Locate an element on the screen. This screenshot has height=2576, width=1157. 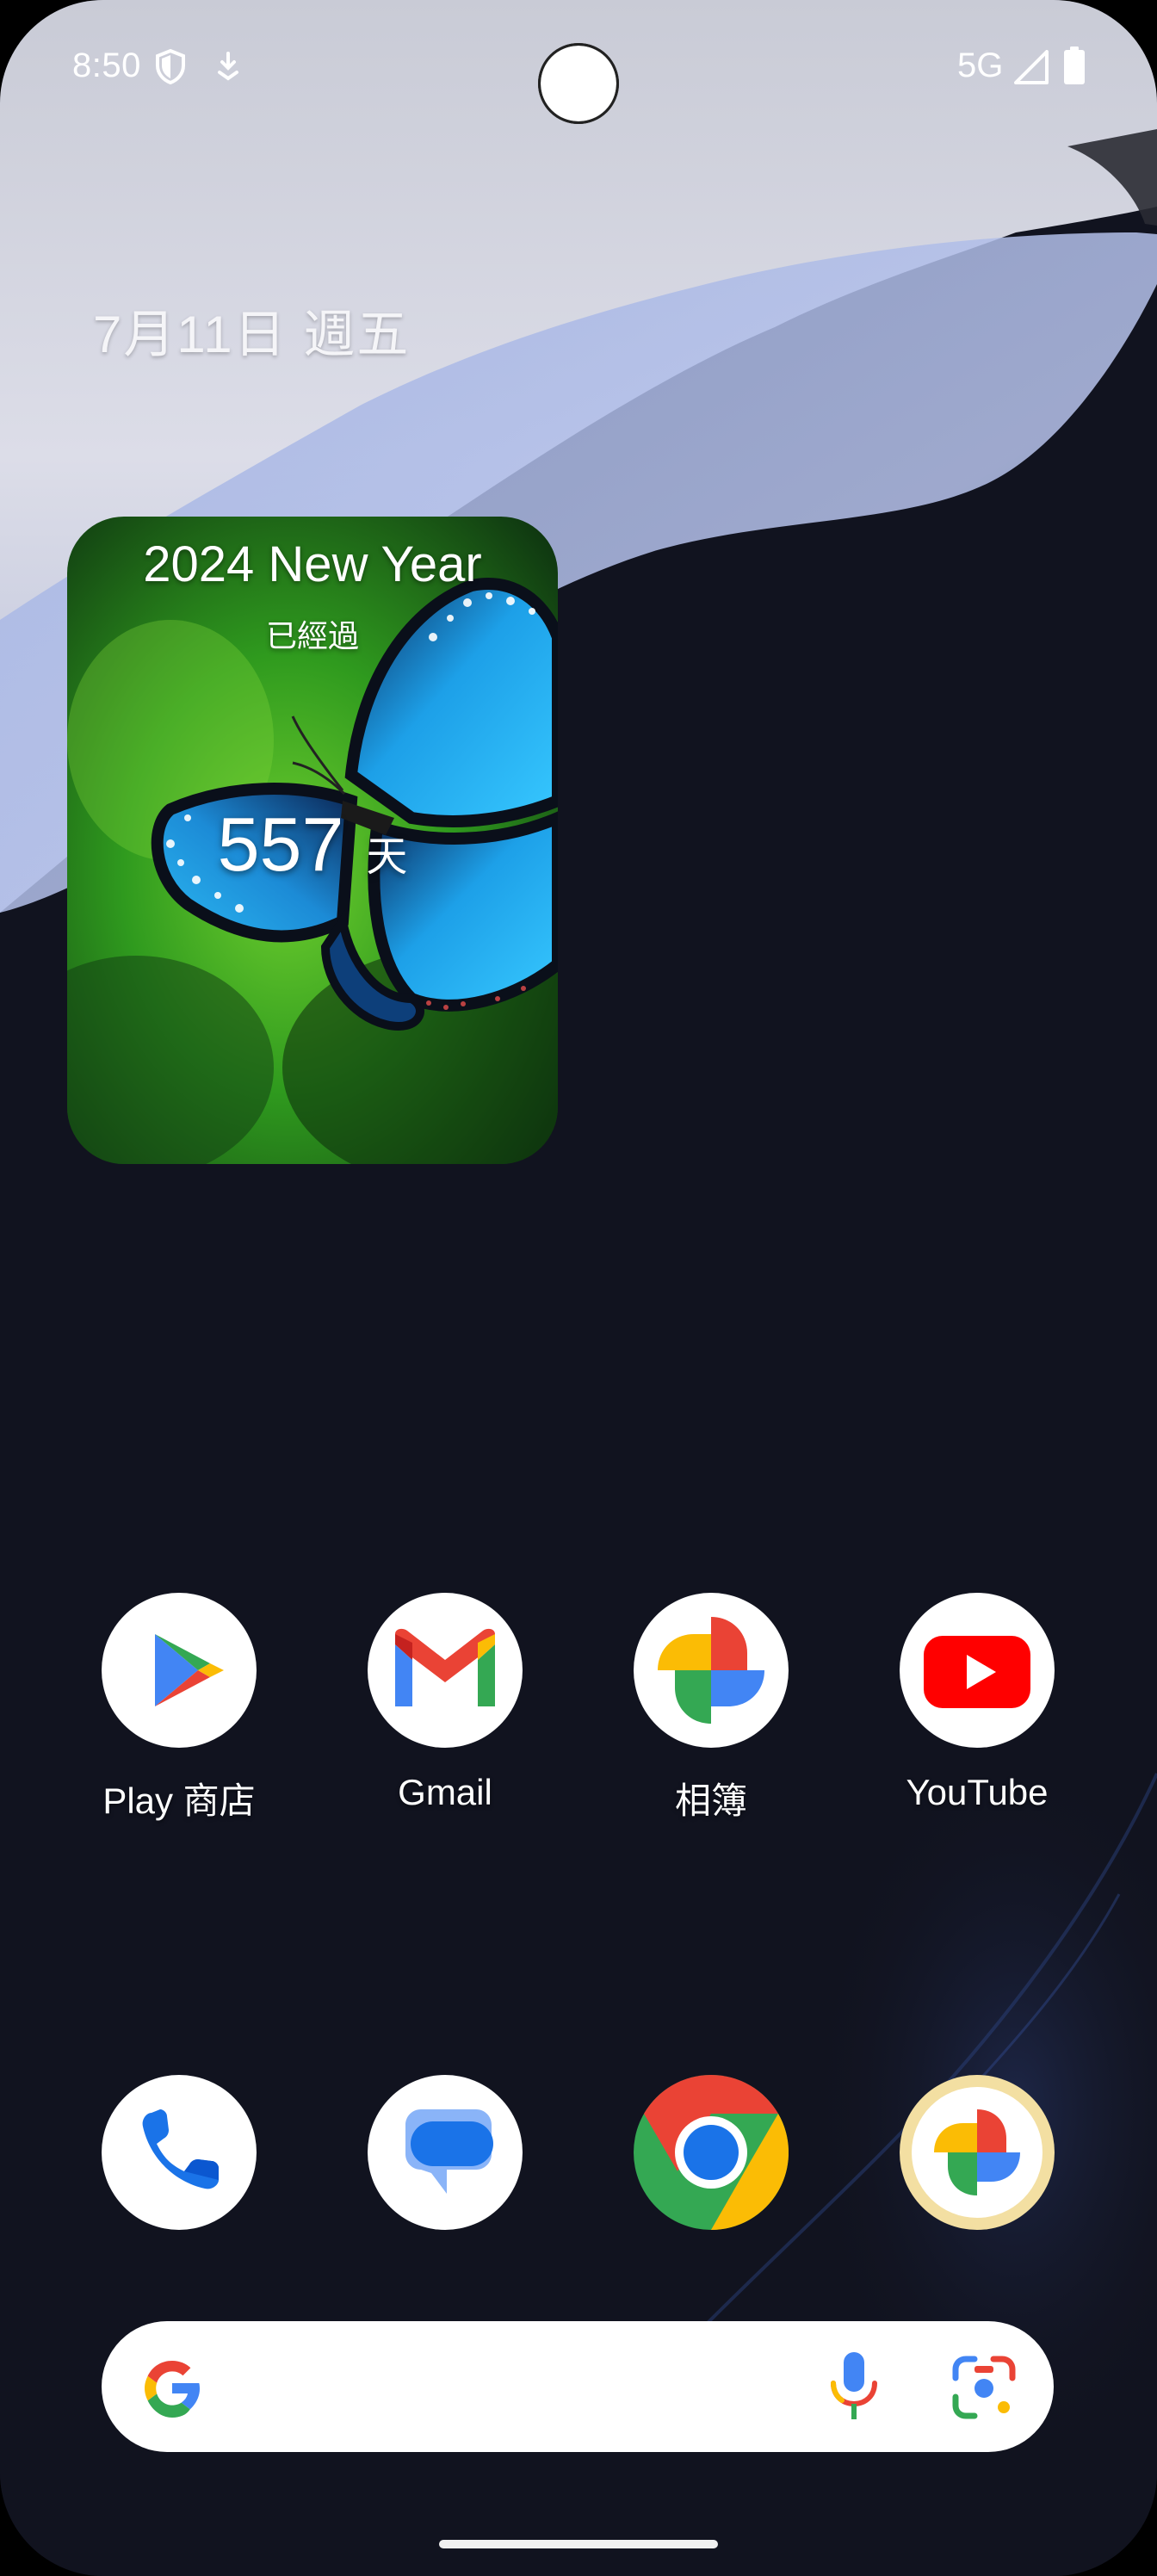
app-photos: 相簿 is located at coordinates (711, 1709).